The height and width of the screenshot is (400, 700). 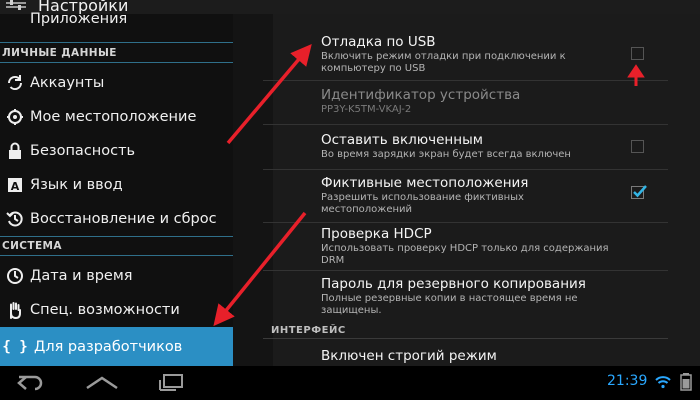 I want to click on setting-title: Включен строгий режим, so click(x=409, y=356).